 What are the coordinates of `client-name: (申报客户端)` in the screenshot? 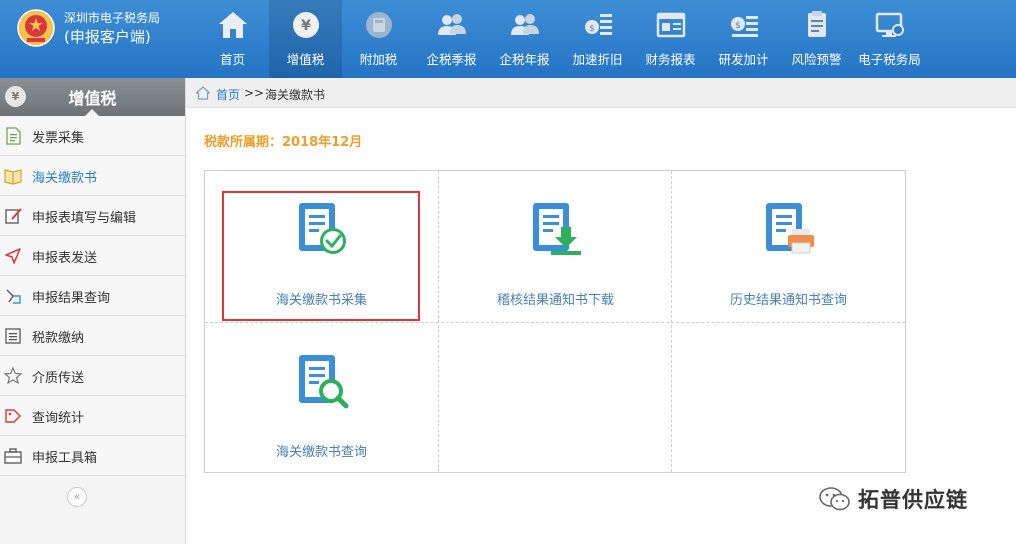 It's located at (107, 37).